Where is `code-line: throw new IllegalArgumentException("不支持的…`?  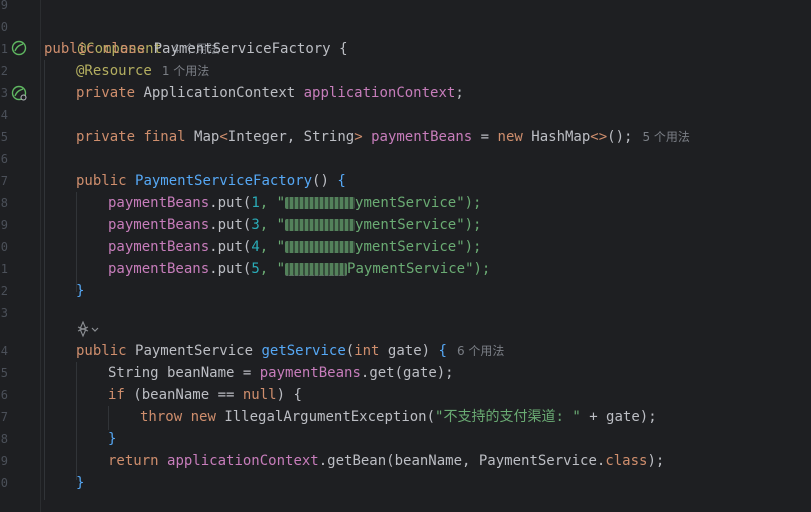
code-line: throw new IllegalArgumentException("不支持的… is located at coordinates (398, 417).